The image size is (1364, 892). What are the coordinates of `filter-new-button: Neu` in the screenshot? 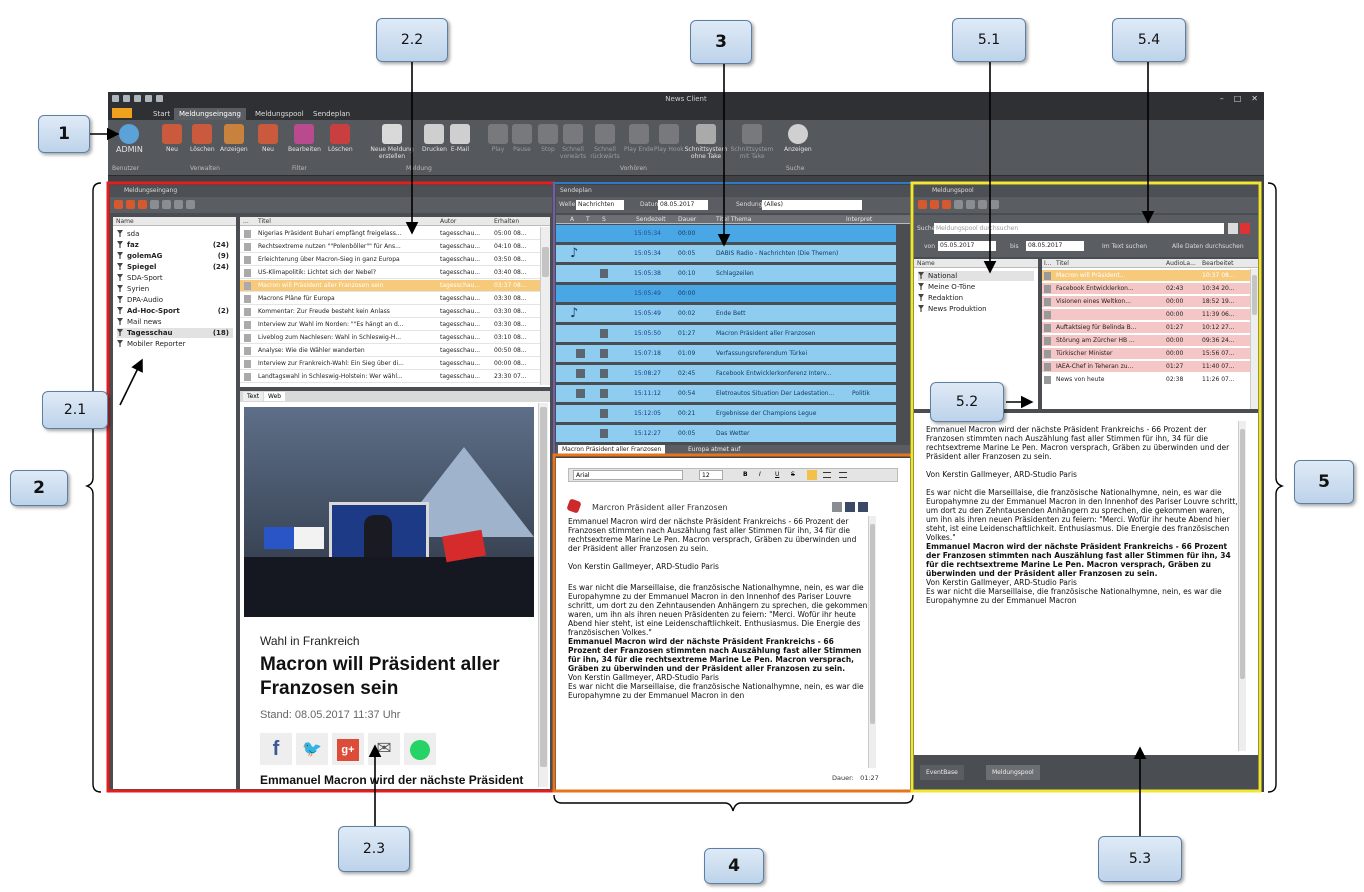 It's located at (172, 138).